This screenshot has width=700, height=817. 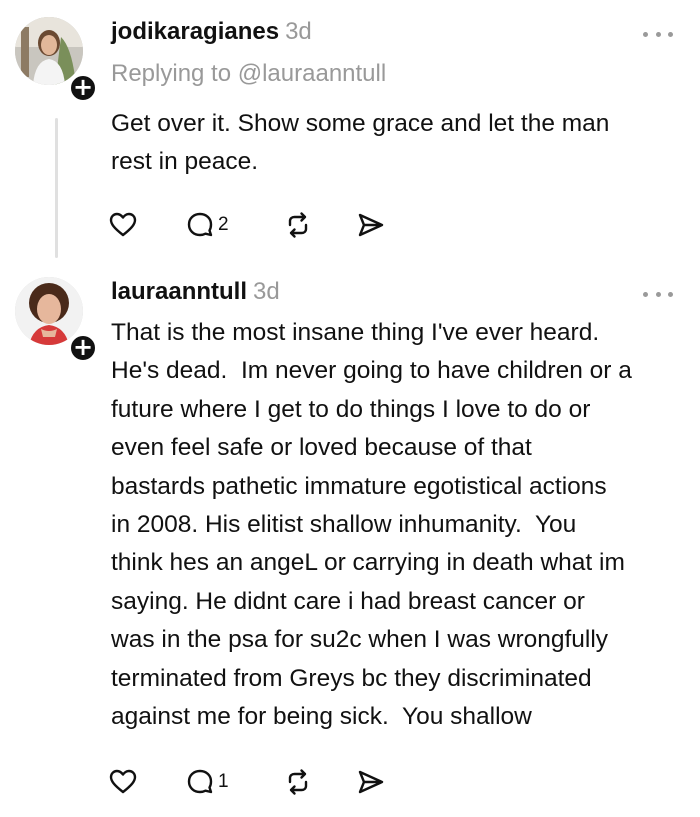 I want to click on post-actions: 1, so click(x=258, y=782).